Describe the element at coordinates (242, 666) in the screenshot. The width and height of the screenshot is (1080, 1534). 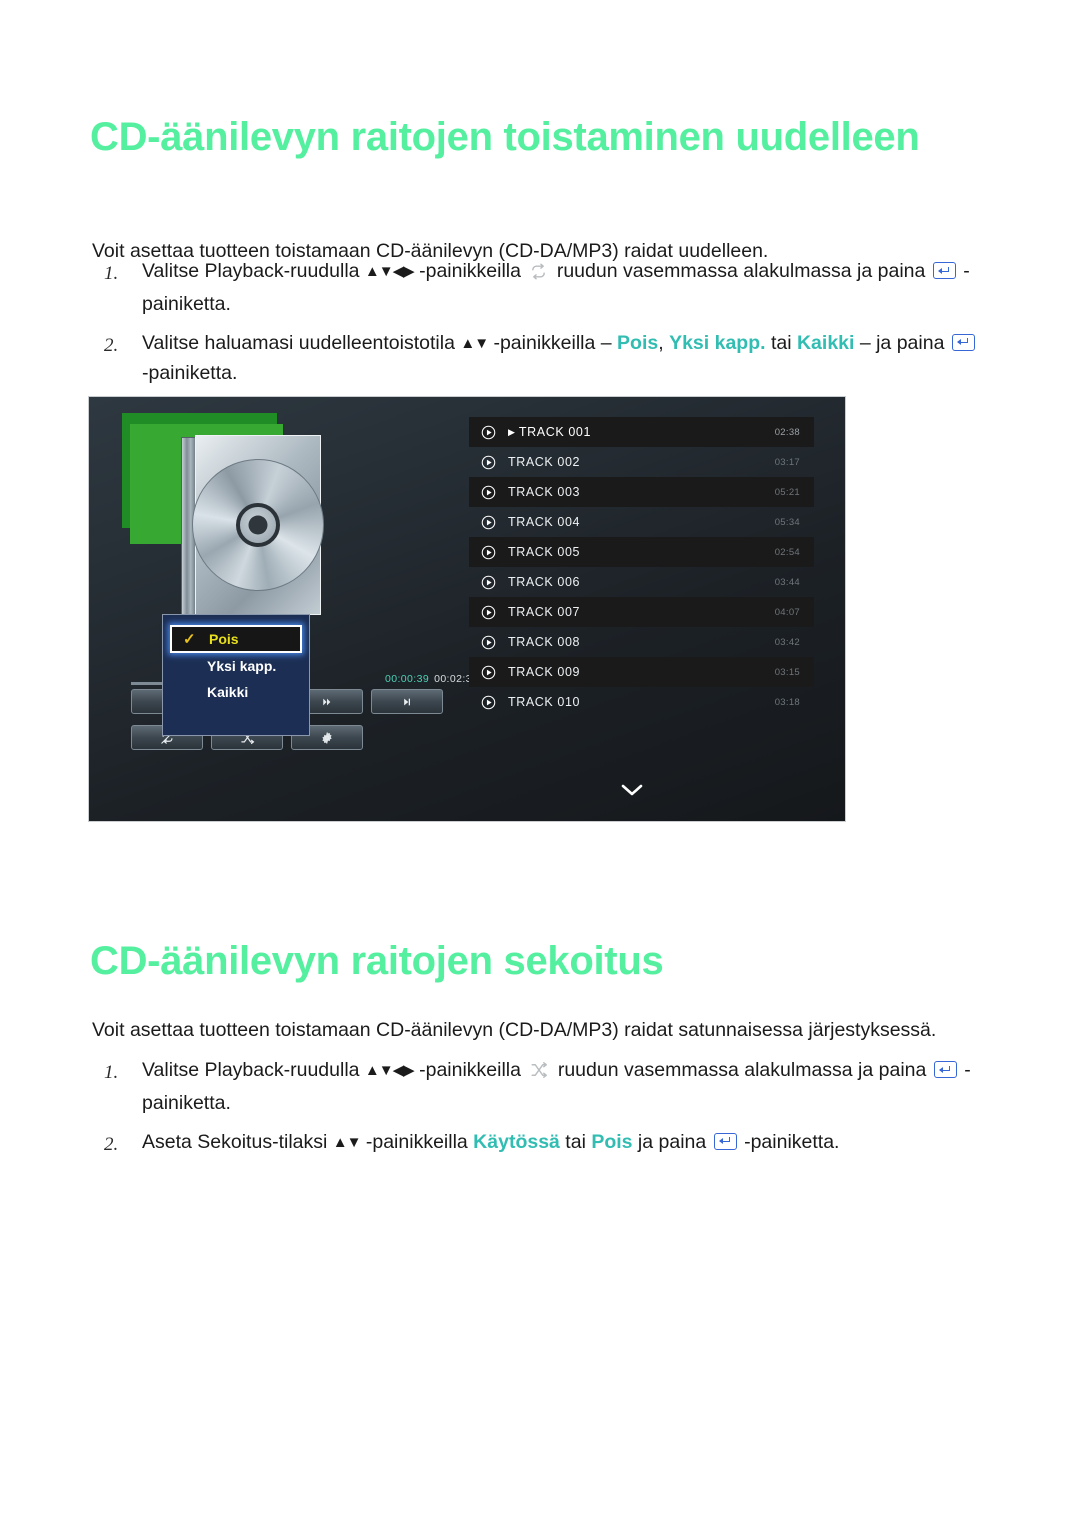
I see `popup-item-label: Yksi kapp.` at that location.